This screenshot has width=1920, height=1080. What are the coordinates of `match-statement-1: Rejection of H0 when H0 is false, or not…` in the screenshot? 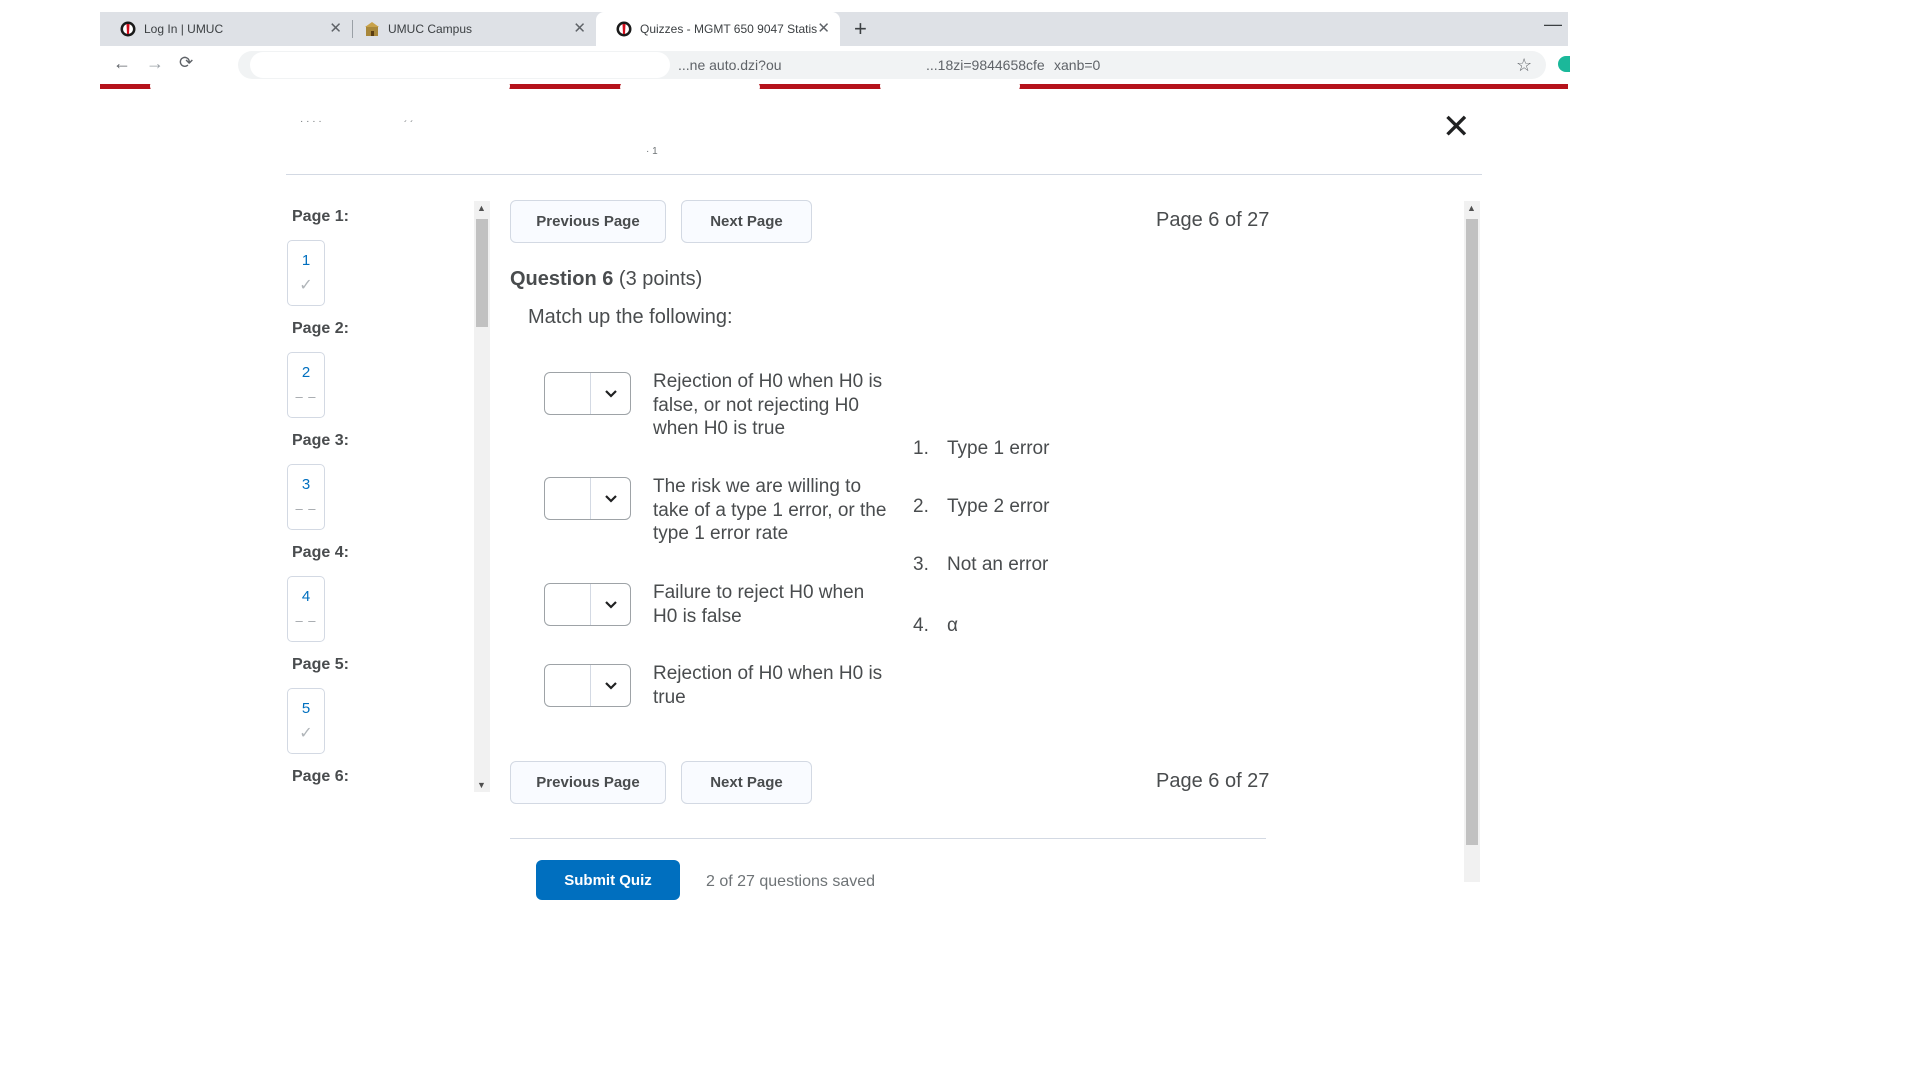 It's located at (768, 405).